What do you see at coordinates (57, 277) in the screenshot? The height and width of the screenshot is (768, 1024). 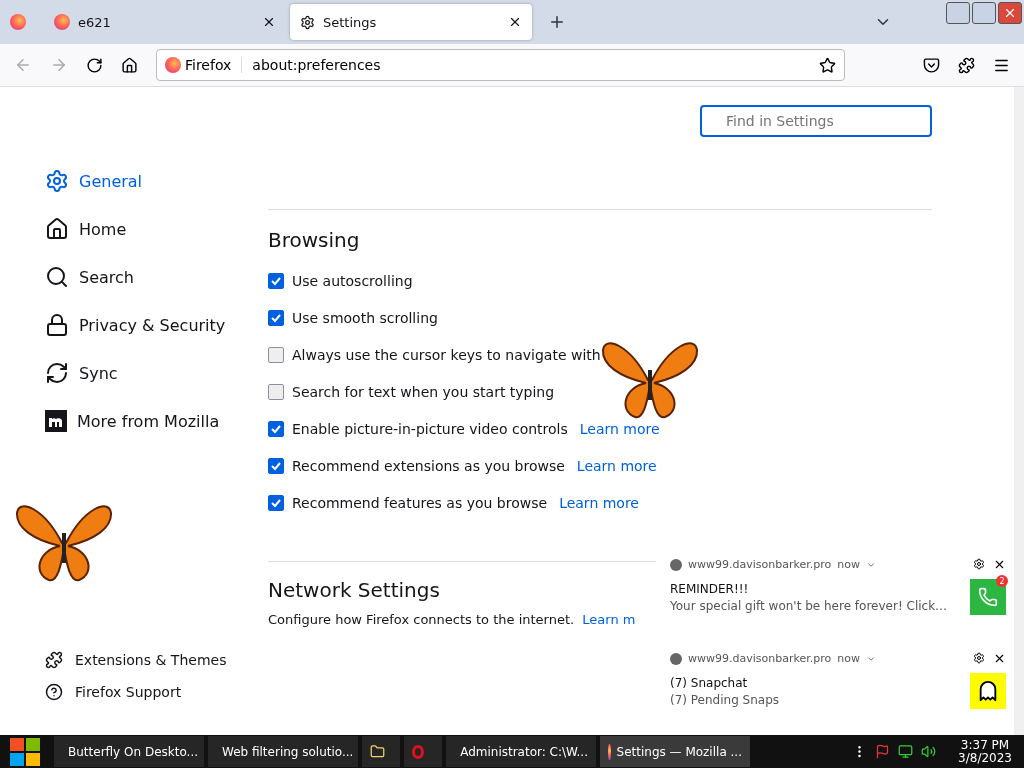 I see `search-icon` at bounding box center [57, 277].